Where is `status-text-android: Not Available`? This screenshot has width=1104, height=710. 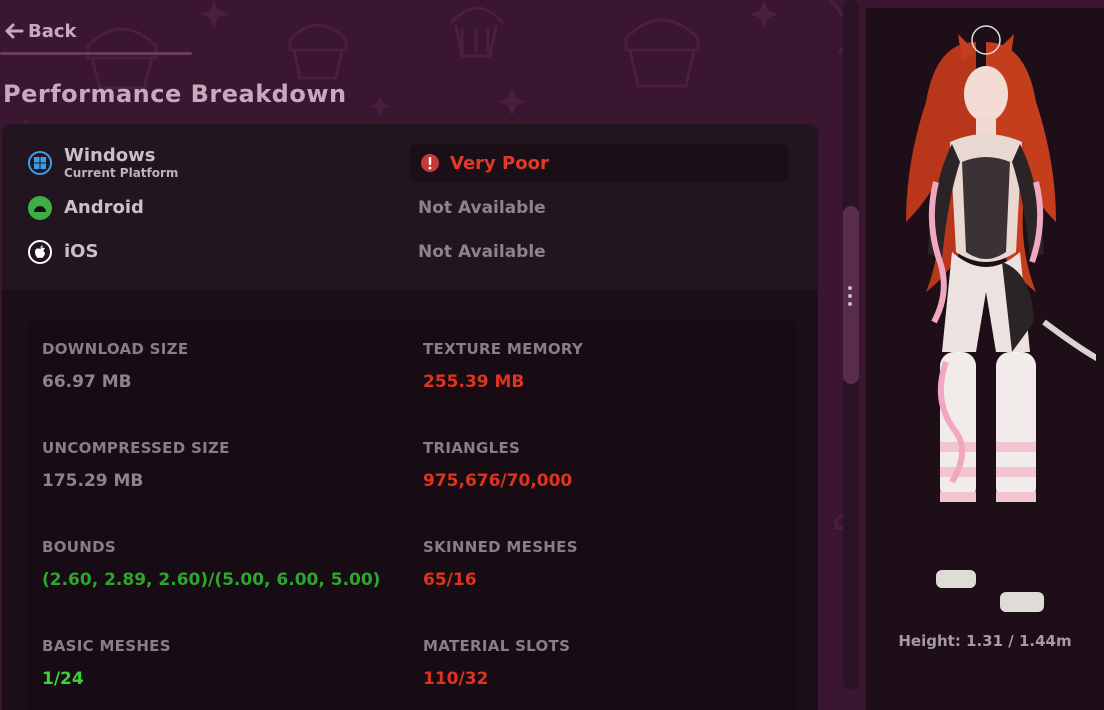 status-text-android: Not Available is located at coordinates (482, 208).